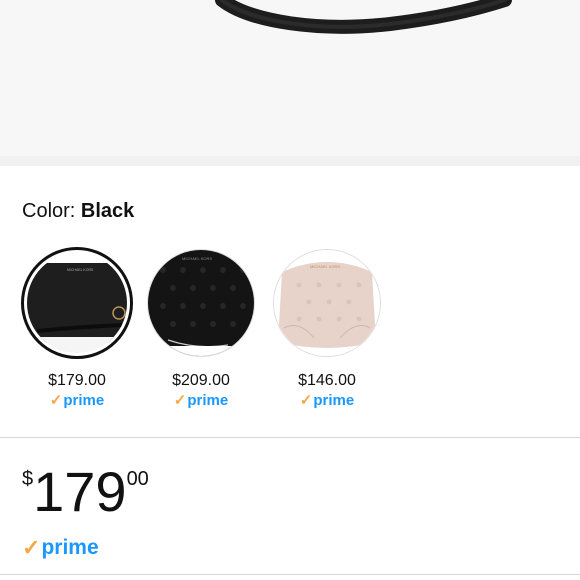 The height and width of the screenshot is (580, 580). What do you see at coordinates (80, 491) in the screenshot?
I see `price-whole: 179` at bounding box center [80, 491].